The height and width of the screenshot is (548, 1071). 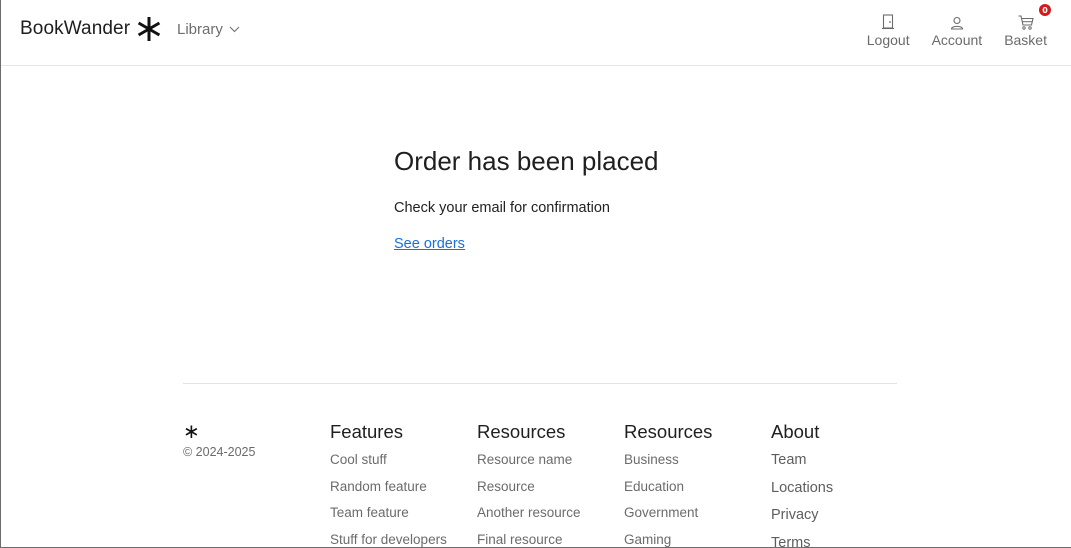 I want to click on header-nav: Logout Account 0 Basket, so click(x=959, y=26).